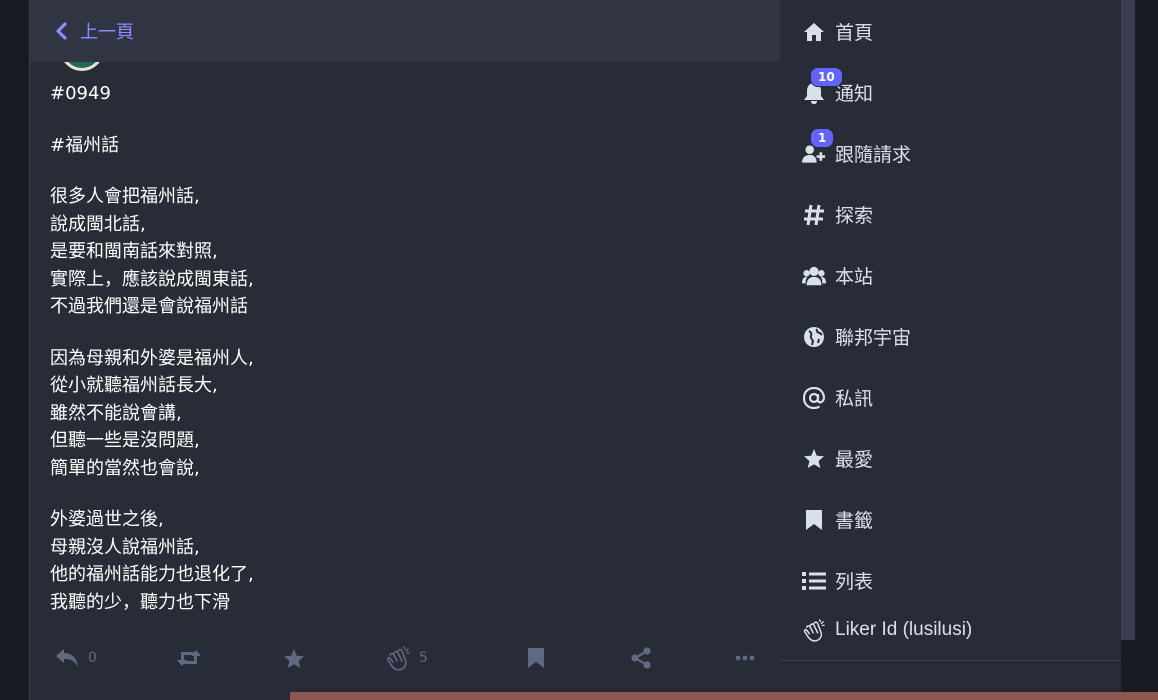  I want to click on nav-item-home: 首頁, so click(950, 31).